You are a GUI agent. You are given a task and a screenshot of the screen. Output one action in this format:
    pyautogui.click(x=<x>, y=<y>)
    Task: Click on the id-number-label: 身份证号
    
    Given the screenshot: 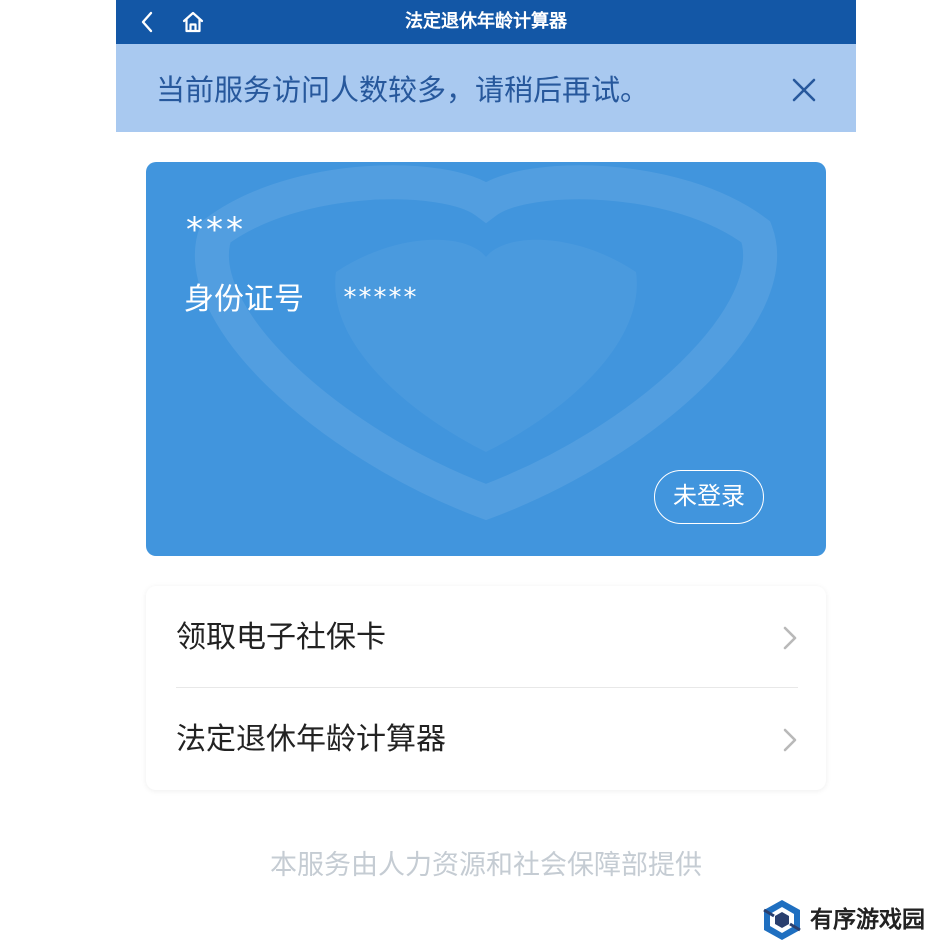 What is the action you would take?
    pyautogui.click(x=244, y=299)
    